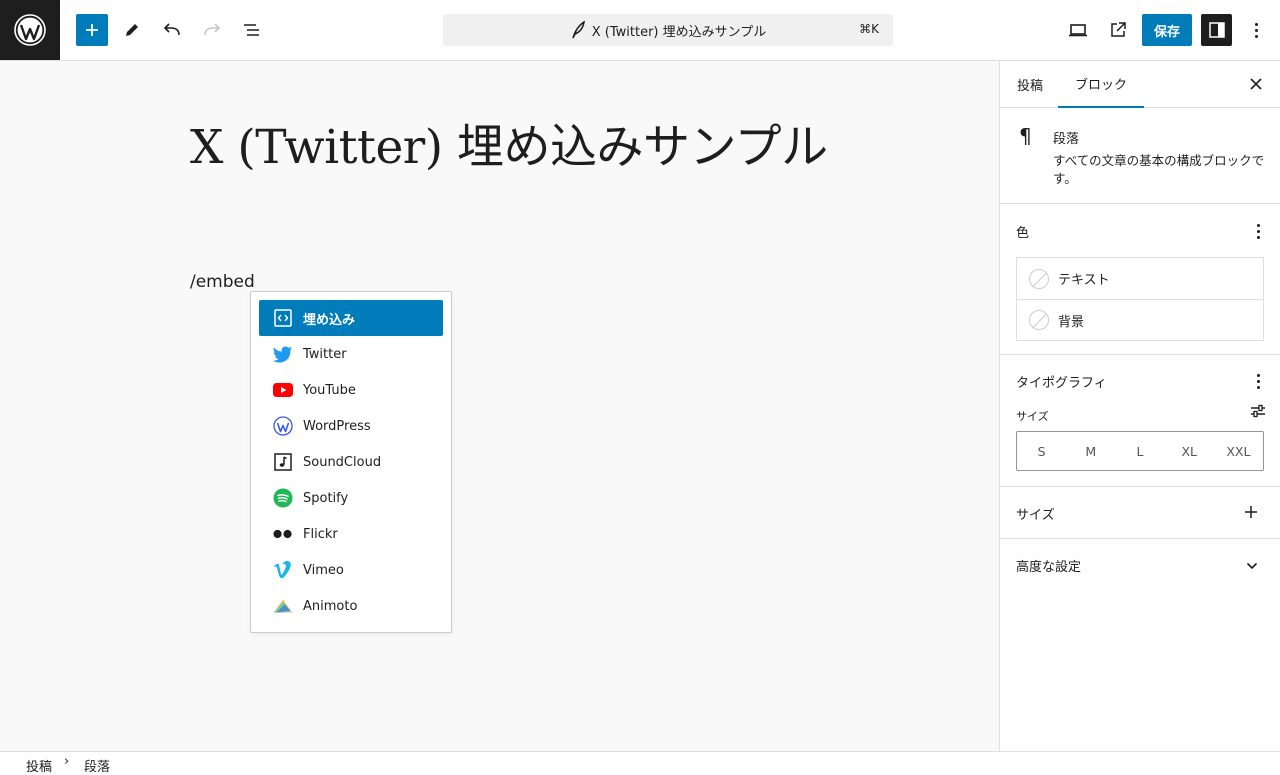 The width and height of the screenshot is (1280, 775). What do you see at coordinates (325, 354) in the screenshot?
I see `inserter-item-label: Twitter` at bounding box center [325, 354].